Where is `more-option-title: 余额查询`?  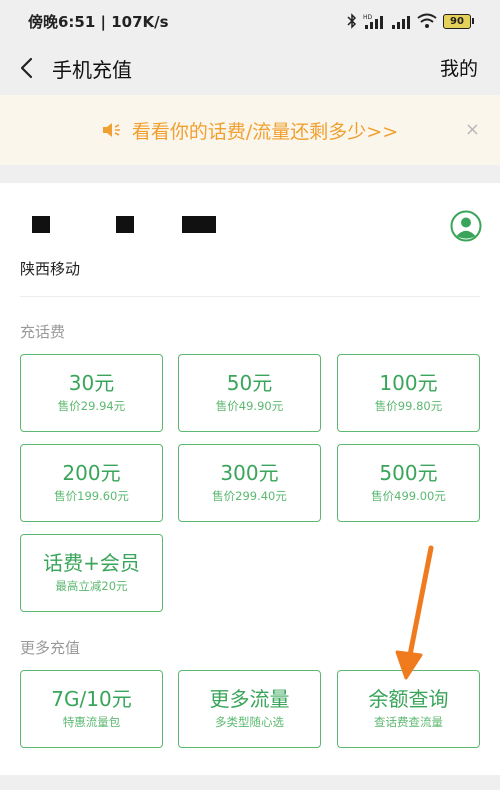
more-option-title: 余额查询 is located at coordinates (408, 699).